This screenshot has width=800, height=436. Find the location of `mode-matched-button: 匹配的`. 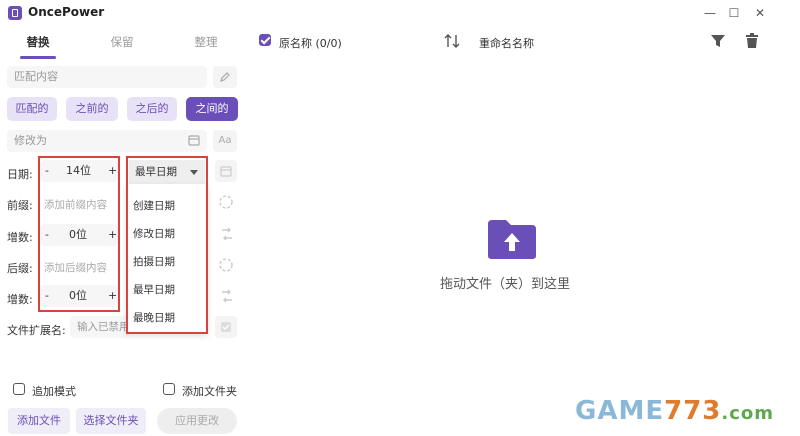

mode-matched-button: 匹配的 is located at coordinates (32, 109).